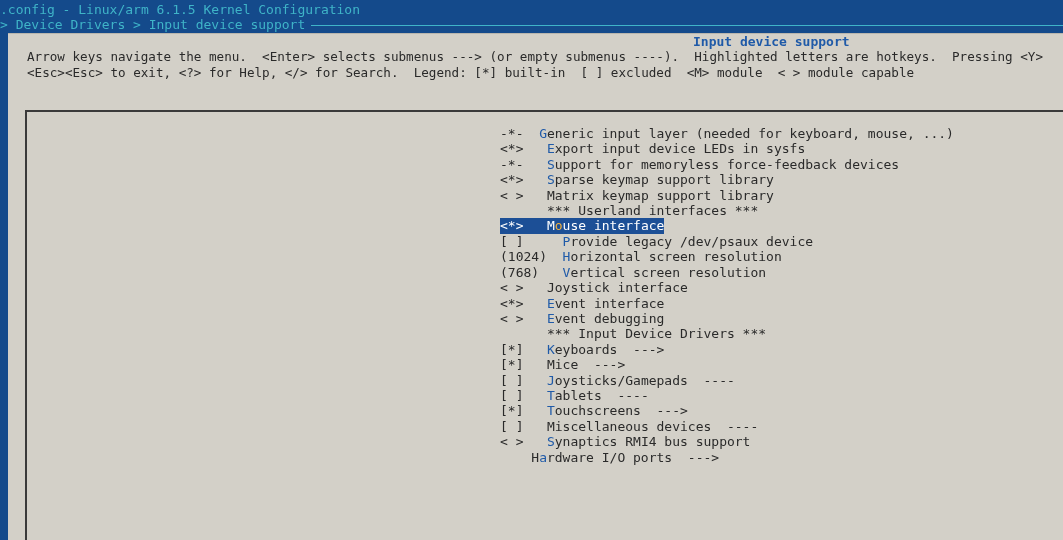 The height and width of the screenshot is (540, 1063). I want to click on menu-item: < > Synaptics RMI4 bus support, so click(625, 442).